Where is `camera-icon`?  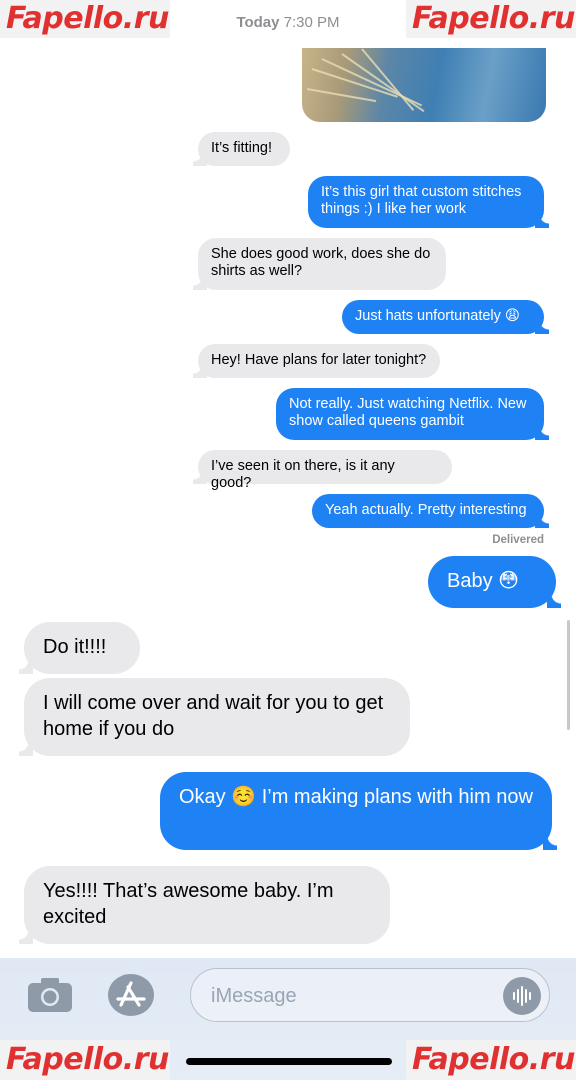
camera-icon is located at coordinates (50, 995).